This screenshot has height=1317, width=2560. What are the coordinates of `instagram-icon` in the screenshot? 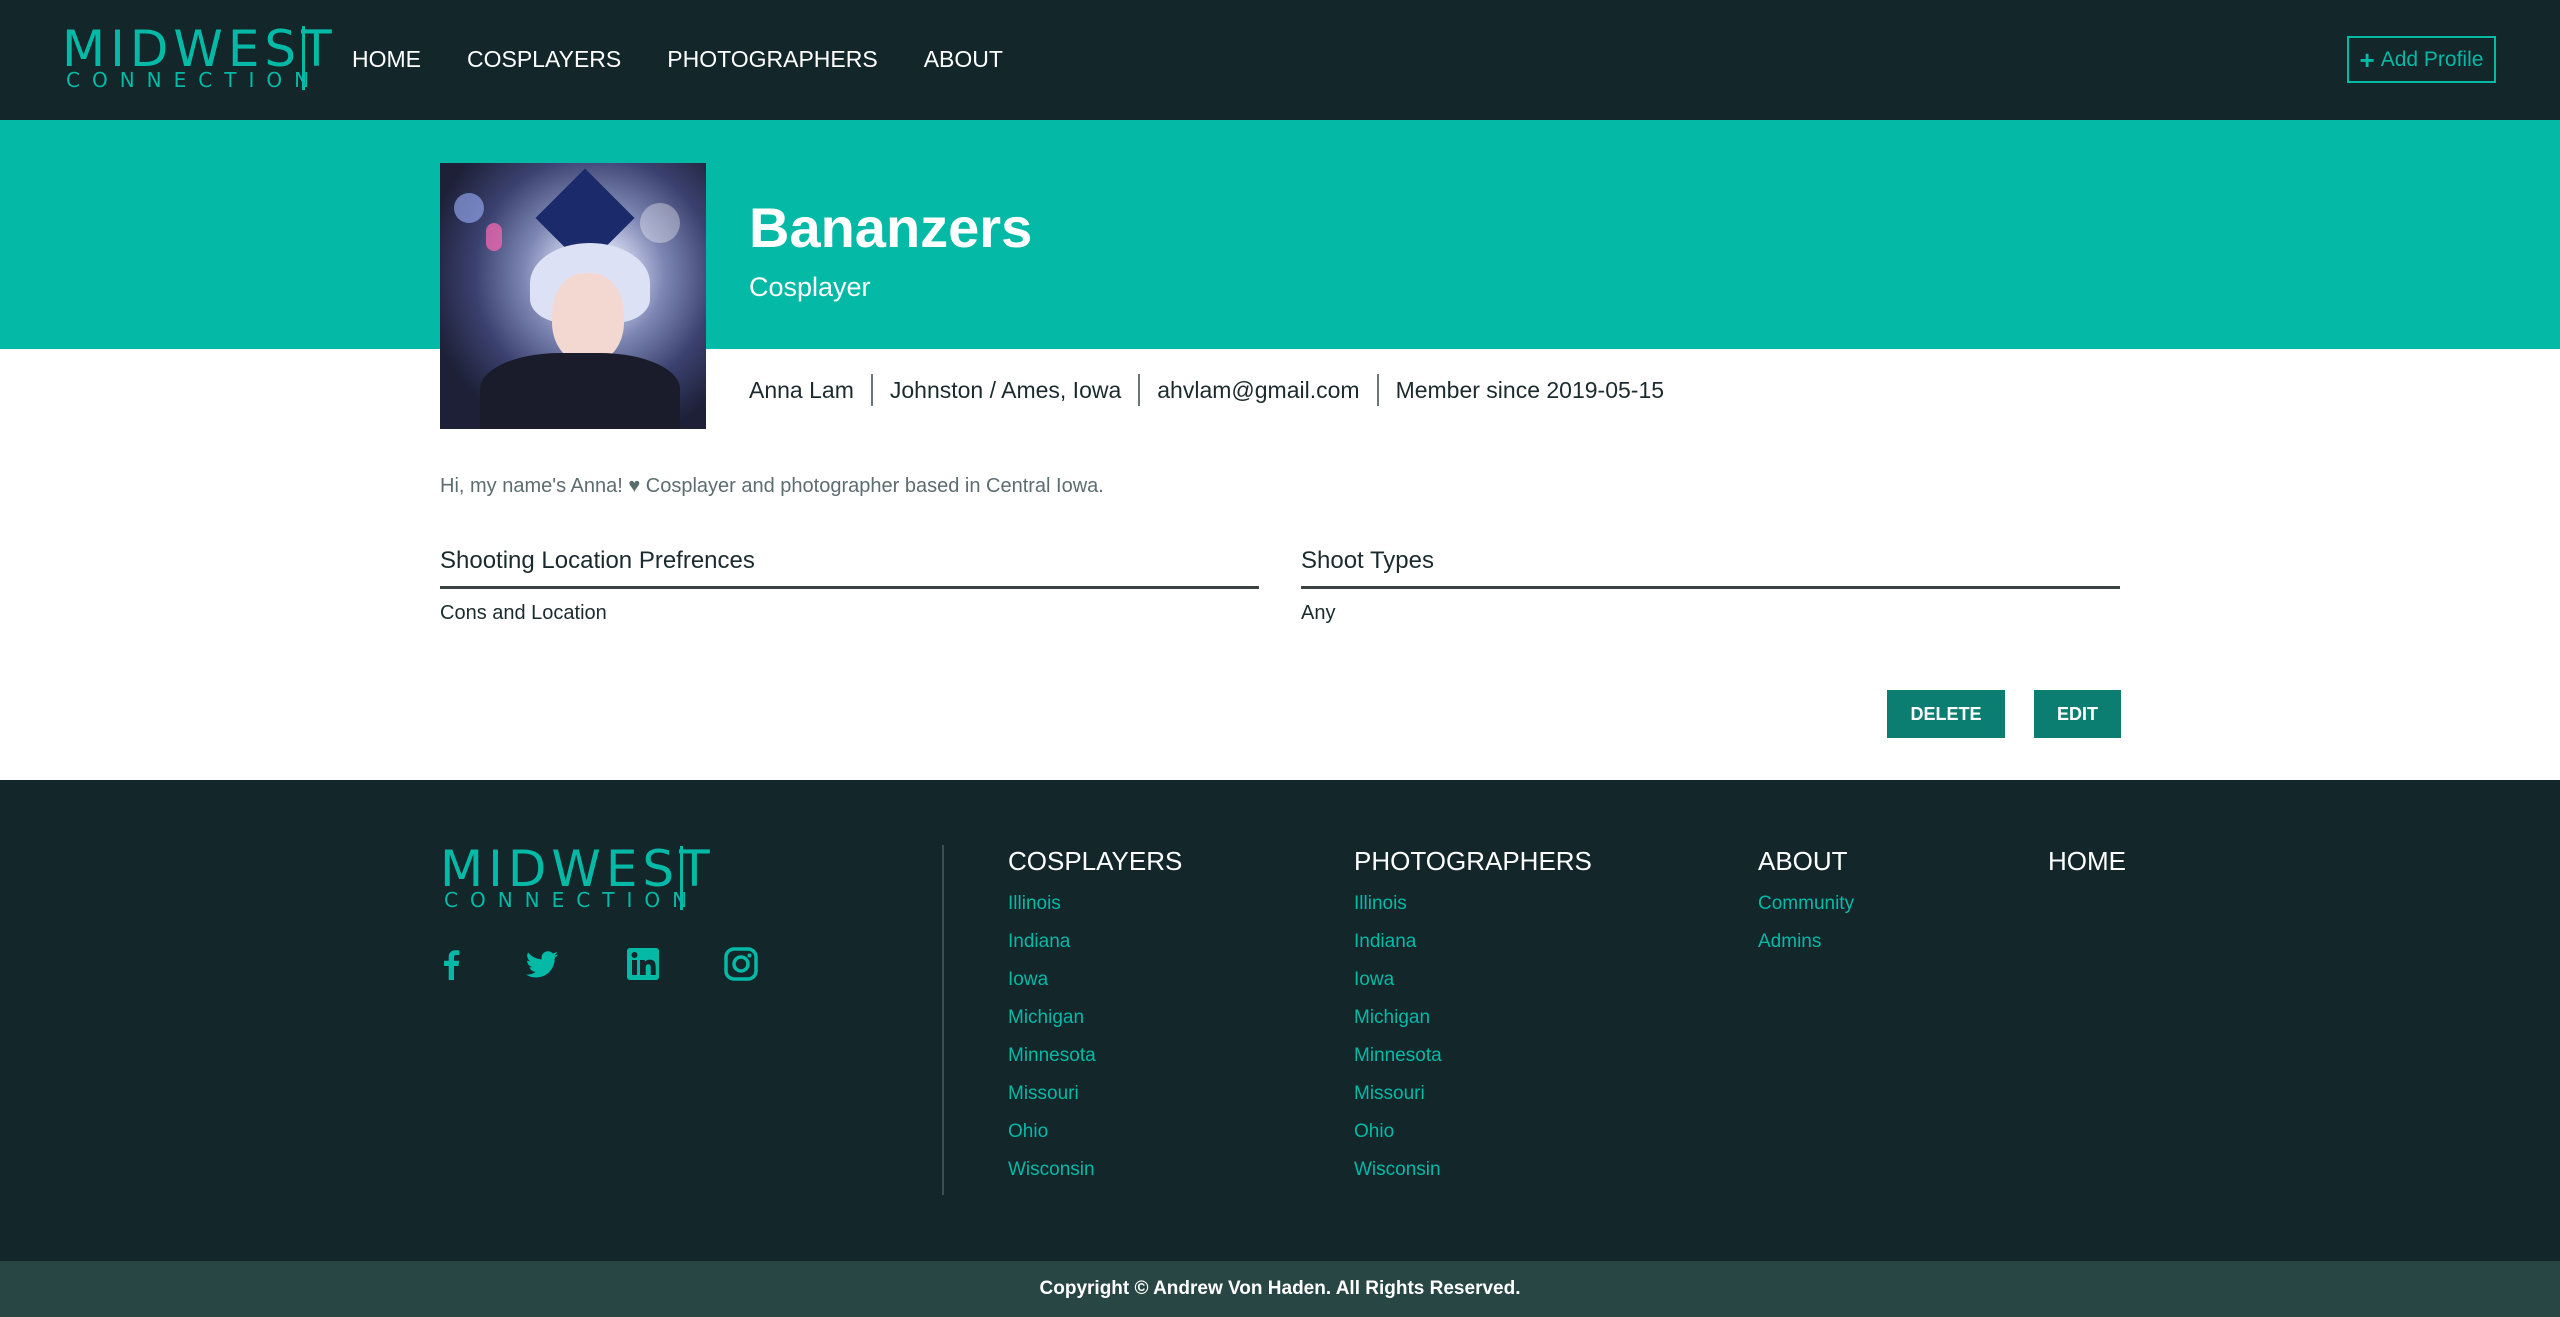 It's located at (741, 964).